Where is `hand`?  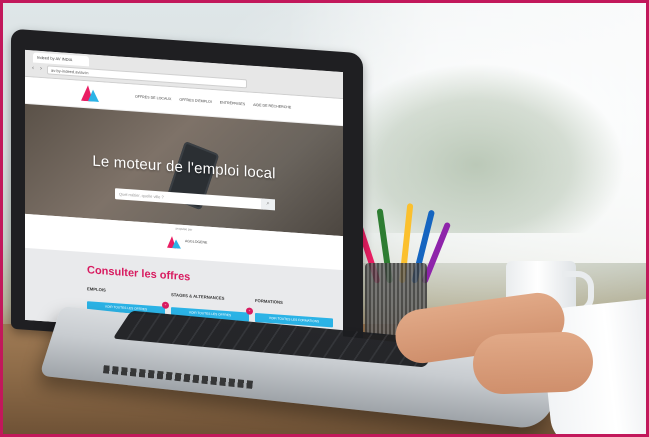
hand is located at coordinates (533, 363).